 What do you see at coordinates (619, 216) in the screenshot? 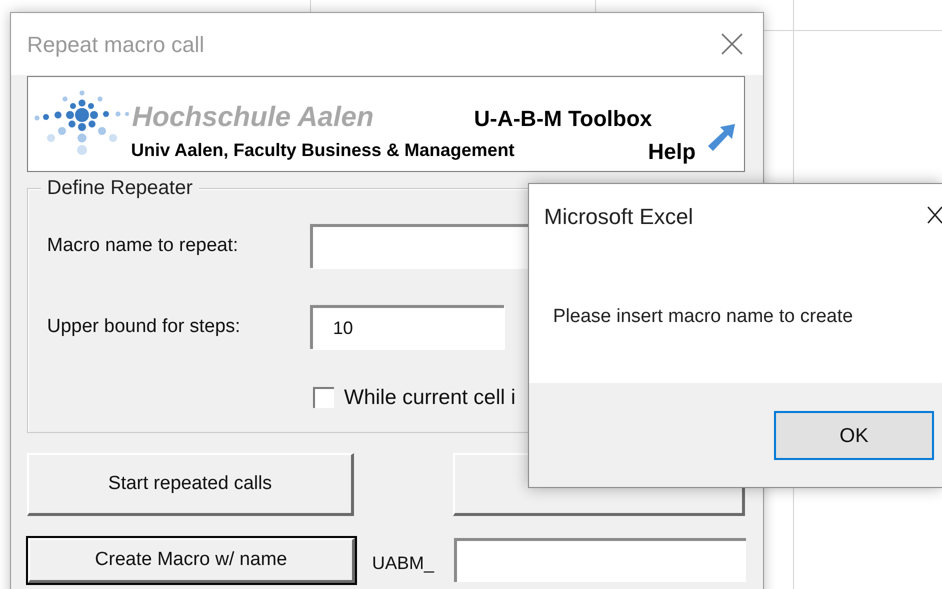
I see `message-box-title: Microsoft Excel` at bounding box center [619, 216].